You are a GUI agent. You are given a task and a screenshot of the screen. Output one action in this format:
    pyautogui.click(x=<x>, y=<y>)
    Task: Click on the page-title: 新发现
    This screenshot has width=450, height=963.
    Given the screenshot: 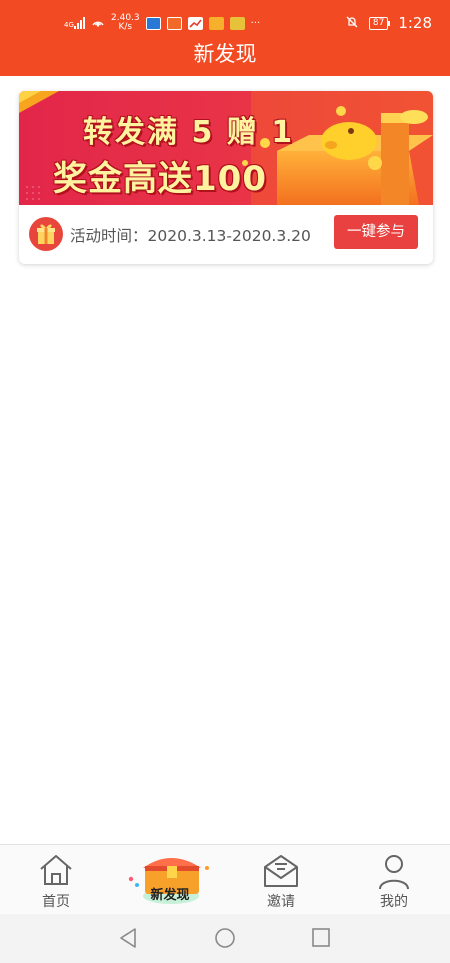 What is the action you would take?
    pyautogui.click(x=225, y=54)
    